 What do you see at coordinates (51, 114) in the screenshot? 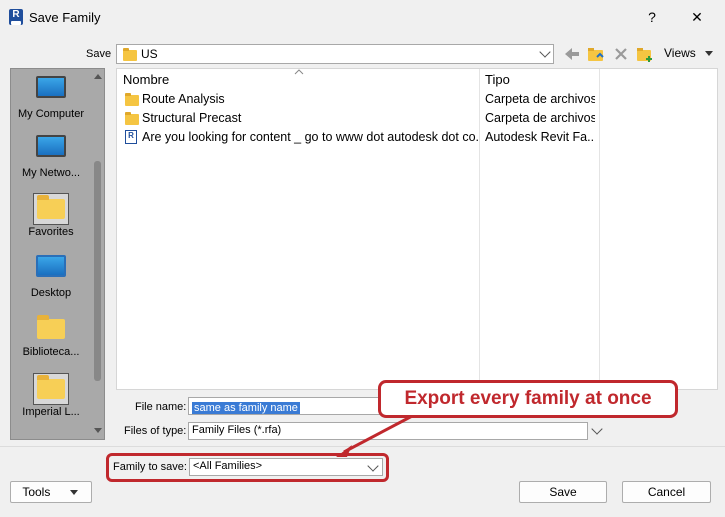
I see `place-label: My Computer` at bounding box center [51, 114].